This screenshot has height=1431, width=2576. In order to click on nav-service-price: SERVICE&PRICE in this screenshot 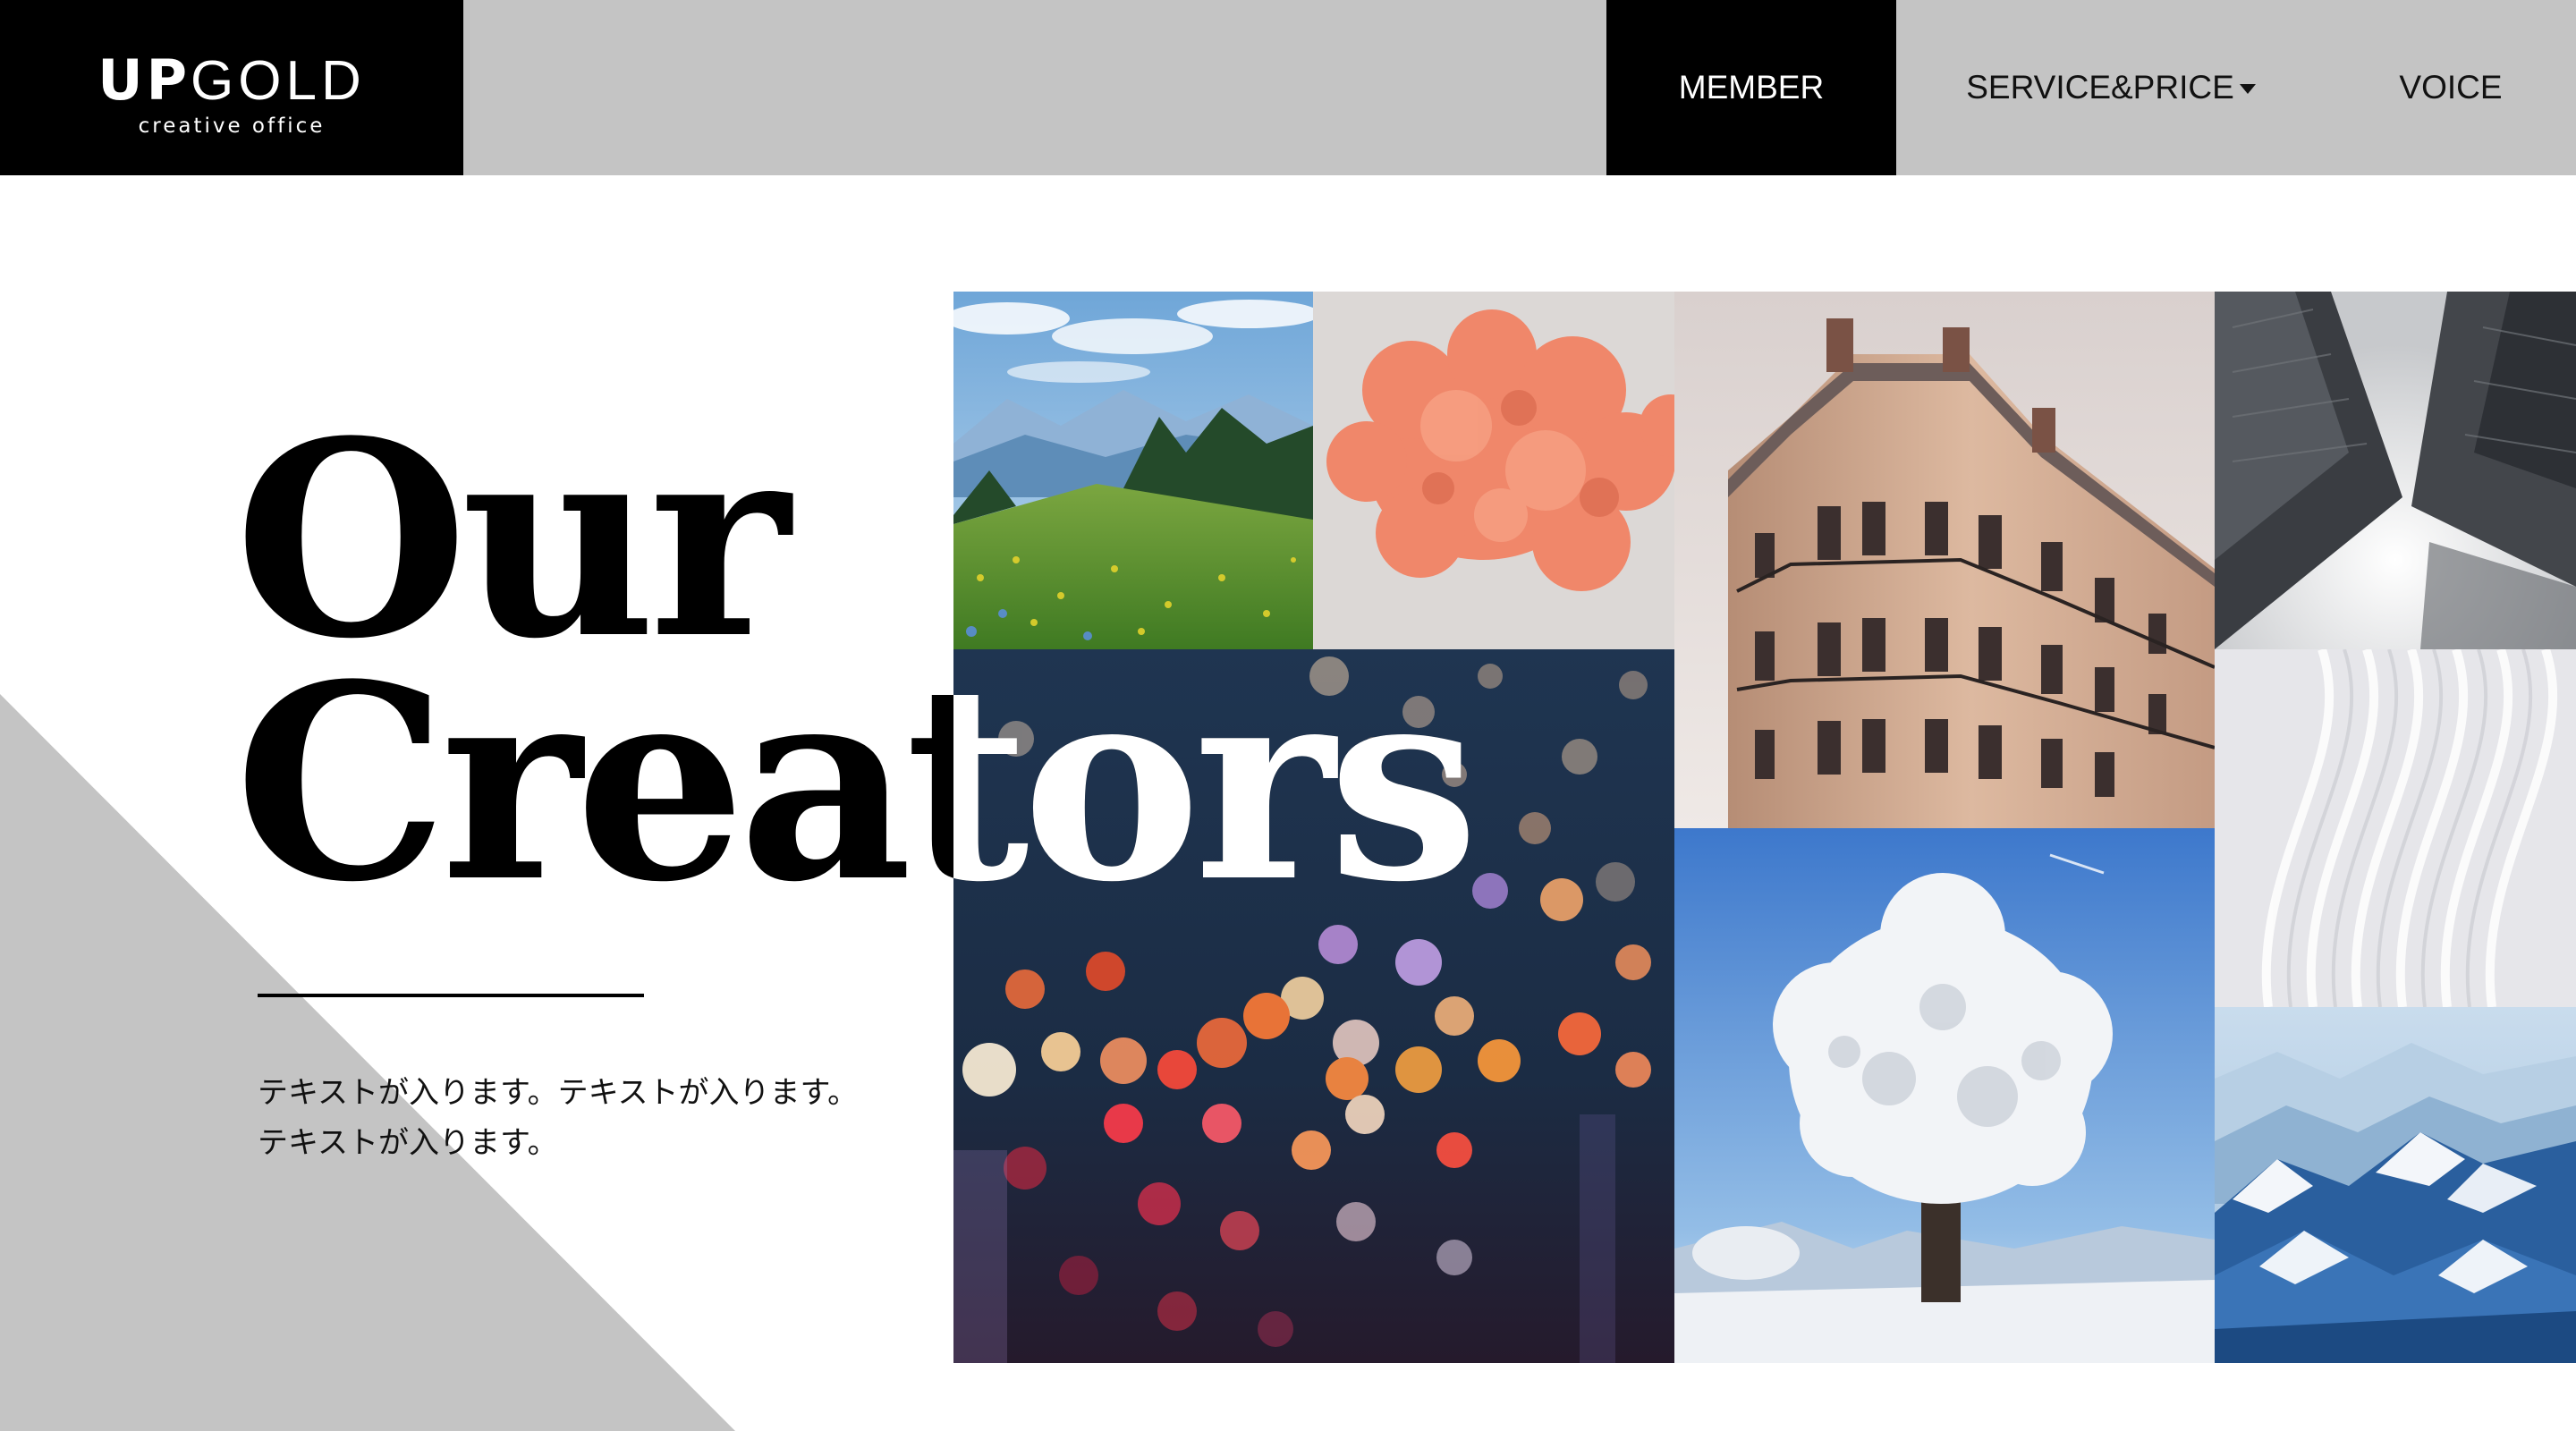, I will do `click(2111, 88)`.